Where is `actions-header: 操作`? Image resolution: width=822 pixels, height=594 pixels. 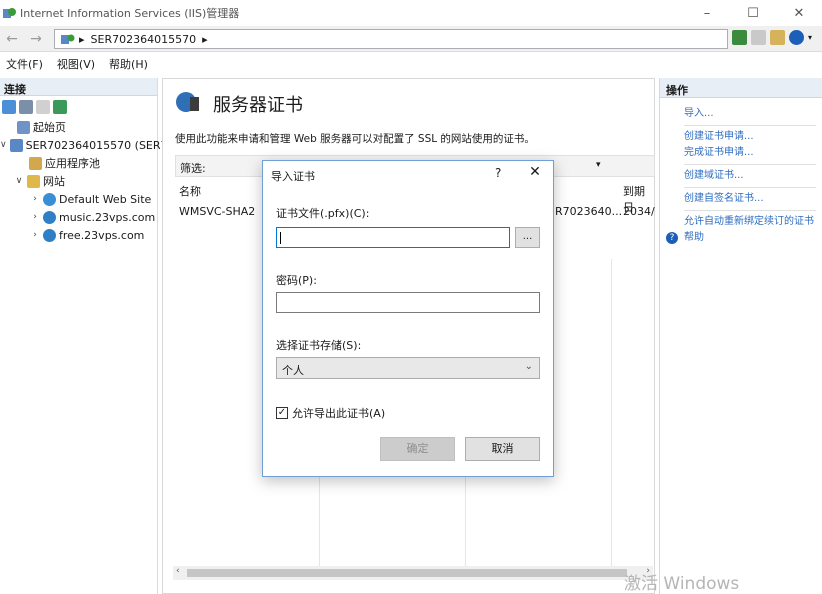
actions-header: 操作 is located at coordinates (741, 88).